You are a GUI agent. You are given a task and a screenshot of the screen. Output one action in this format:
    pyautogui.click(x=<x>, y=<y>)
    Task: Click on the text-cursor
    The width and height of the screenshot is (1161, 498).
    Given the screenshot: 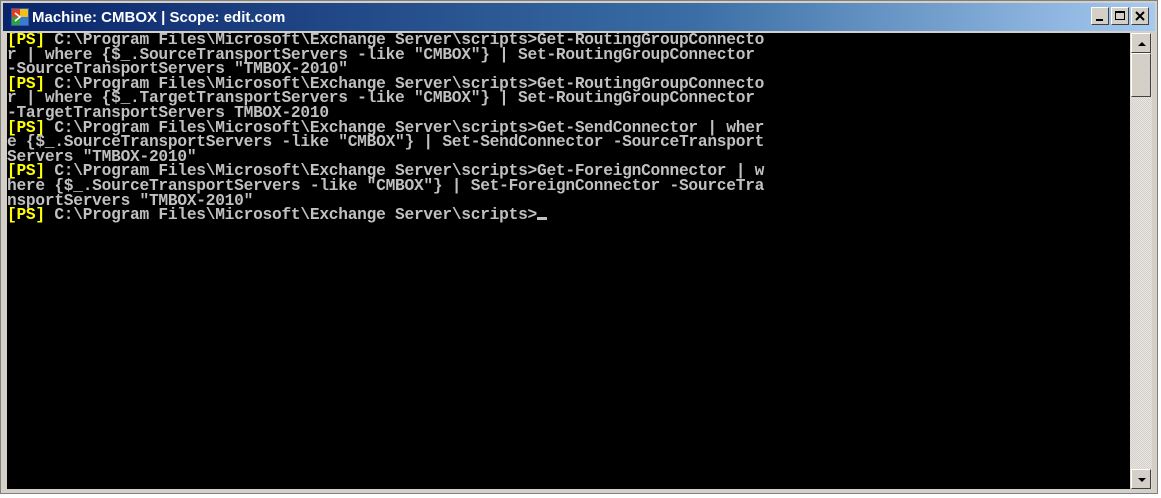 What is the action you would take?
    pyautogui.click(x=542, y=219)
    